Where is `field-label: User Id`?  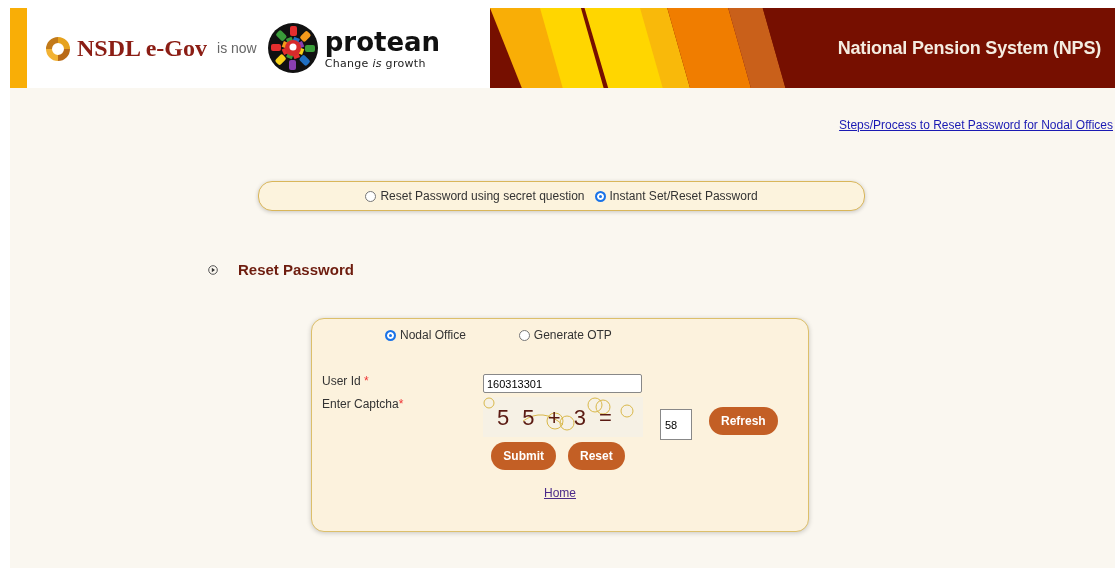 field-label: User Id is located at coordinates (342, 381).